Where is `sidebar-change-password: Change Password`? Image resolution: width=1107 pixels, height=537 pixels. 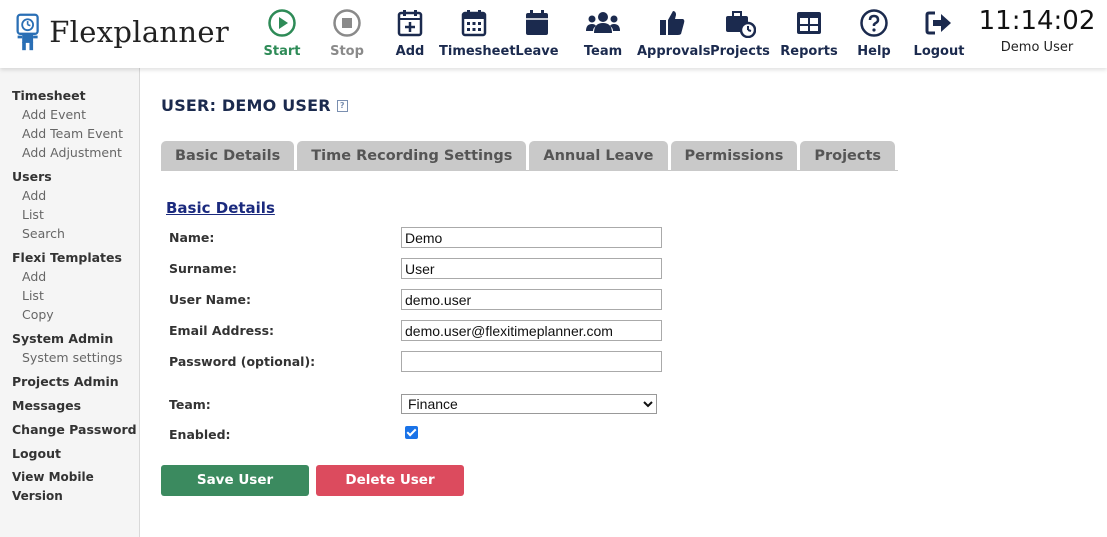 sidebar-change-password: Change Password is located at coordinates (69, 429).